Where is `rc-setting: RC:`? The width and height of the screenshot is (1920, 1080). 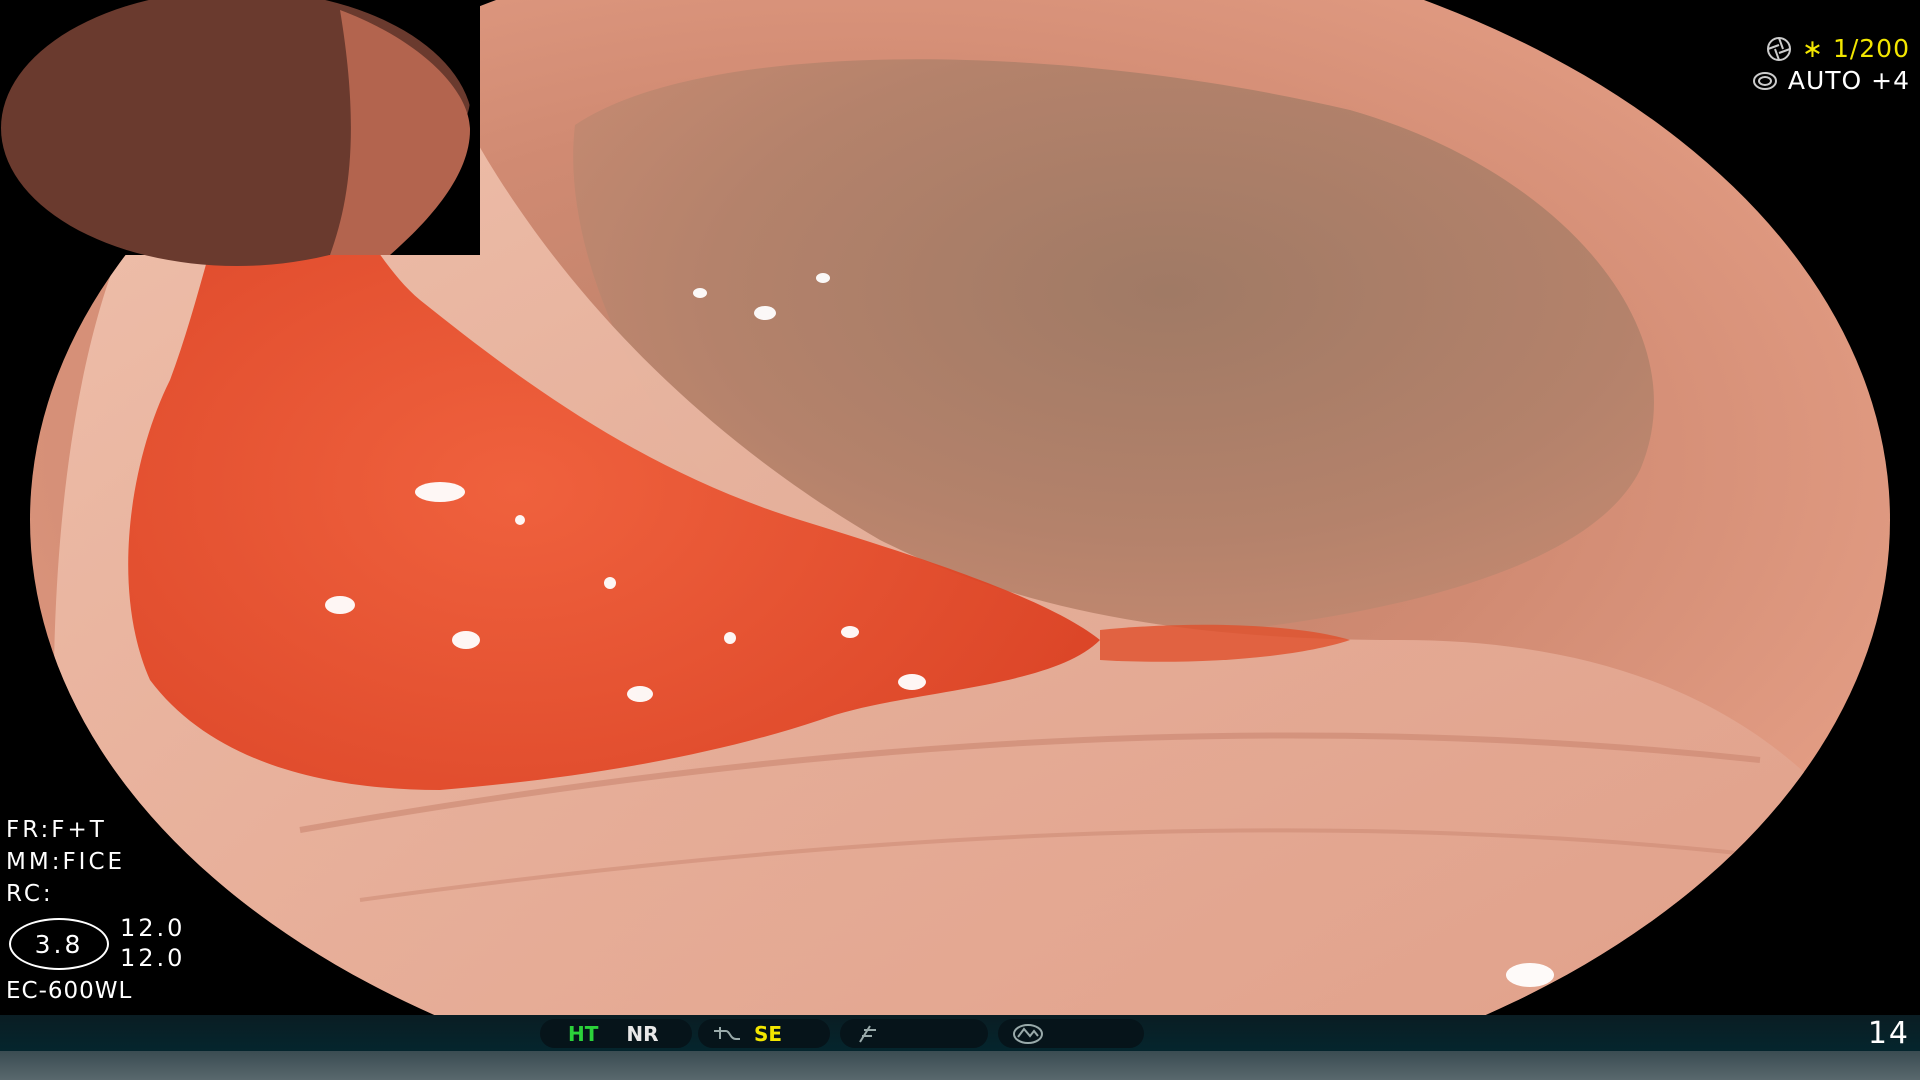
rc-setting: RC: is located at coordinates (30, 894).